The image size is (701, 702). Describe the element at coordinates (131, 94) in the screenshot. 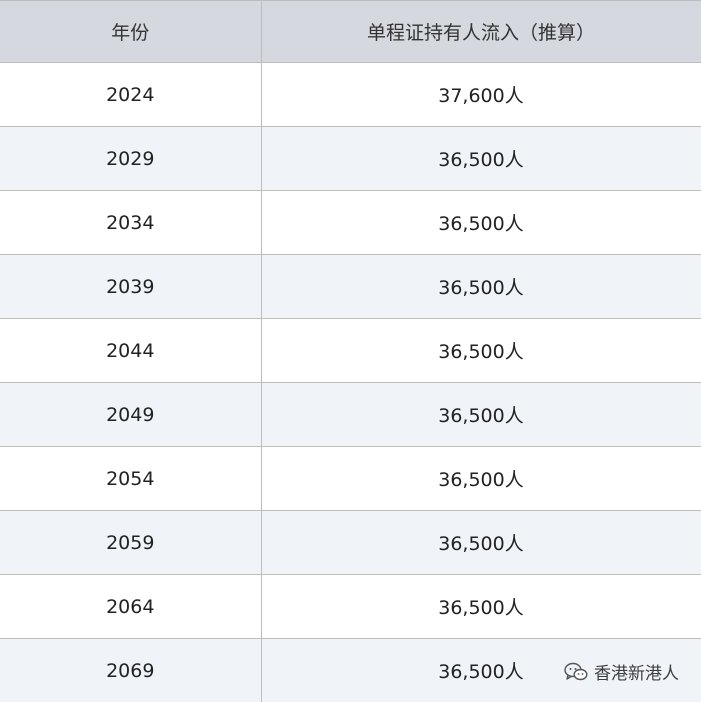

I see `cell-year: 2024` at that location.